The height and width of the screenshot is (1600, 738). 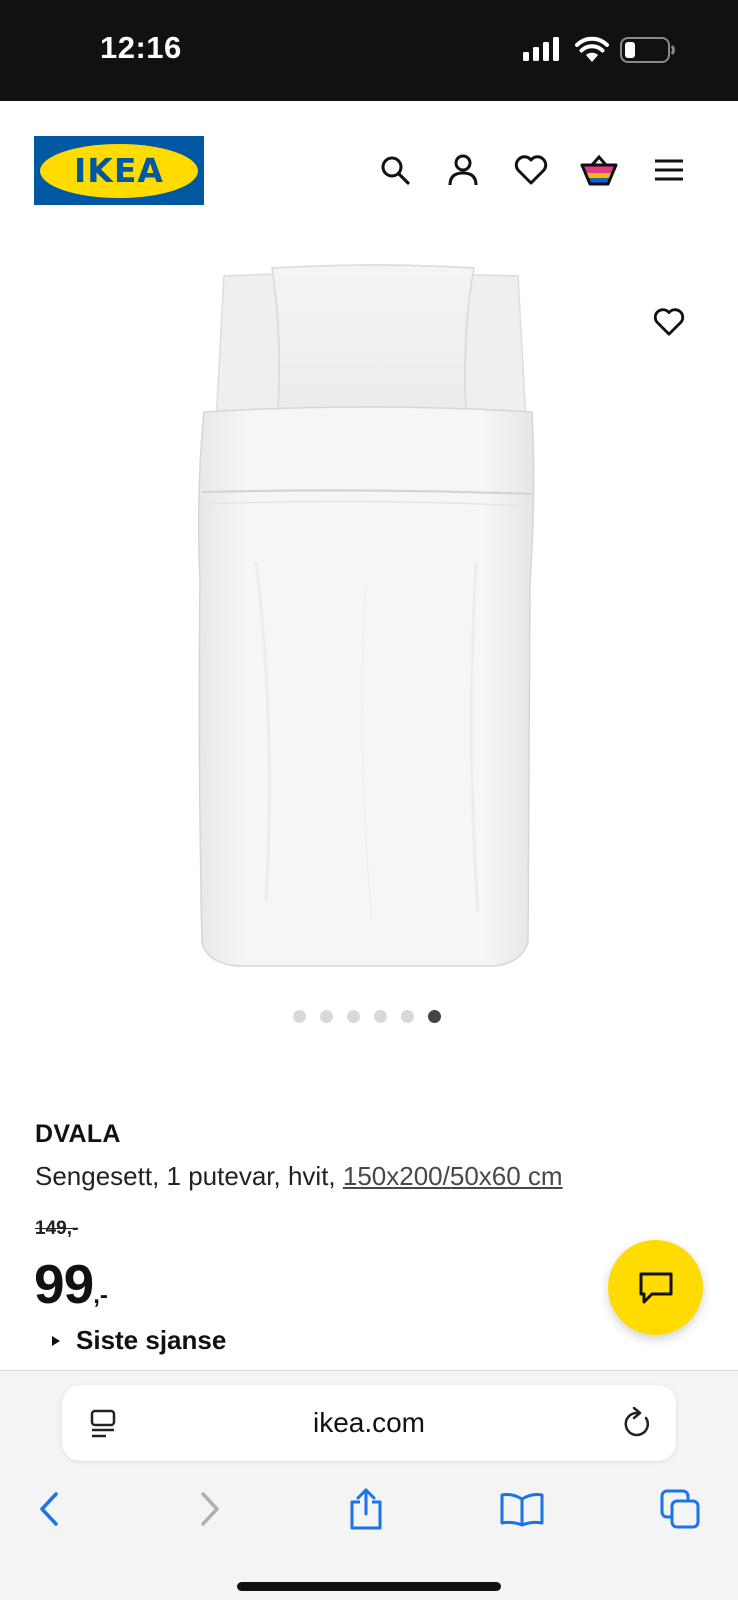 I want to click on chat-button, so click(x=655, y=1287).